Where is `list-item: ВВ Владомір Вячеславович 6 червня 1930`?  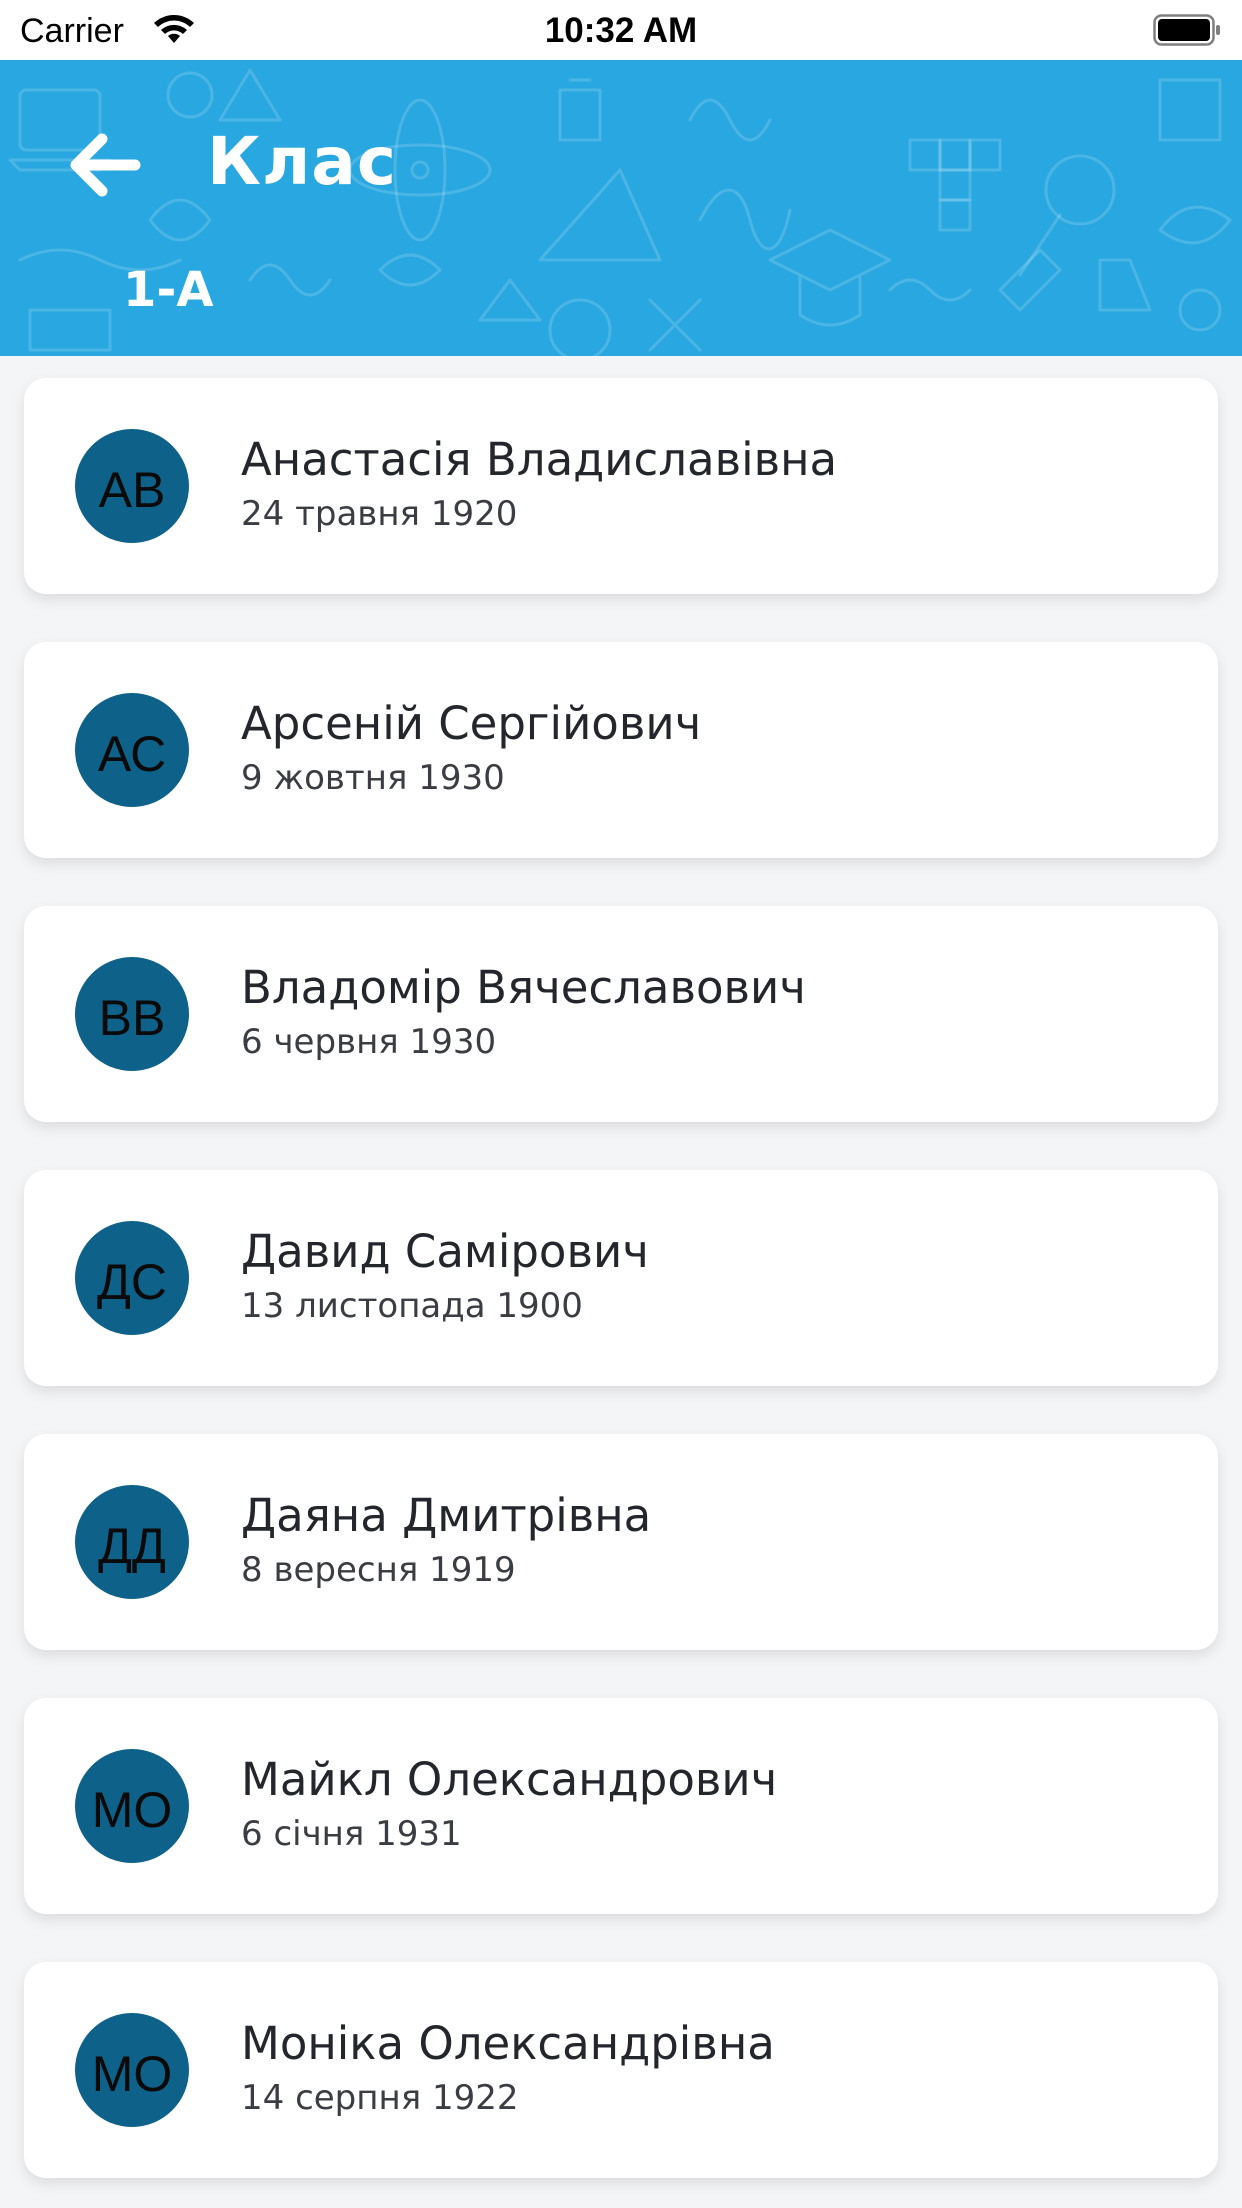
list-item: ВВ Владомір Вячеславович 6 червня 1930 is located at coordinates (621, 1014).